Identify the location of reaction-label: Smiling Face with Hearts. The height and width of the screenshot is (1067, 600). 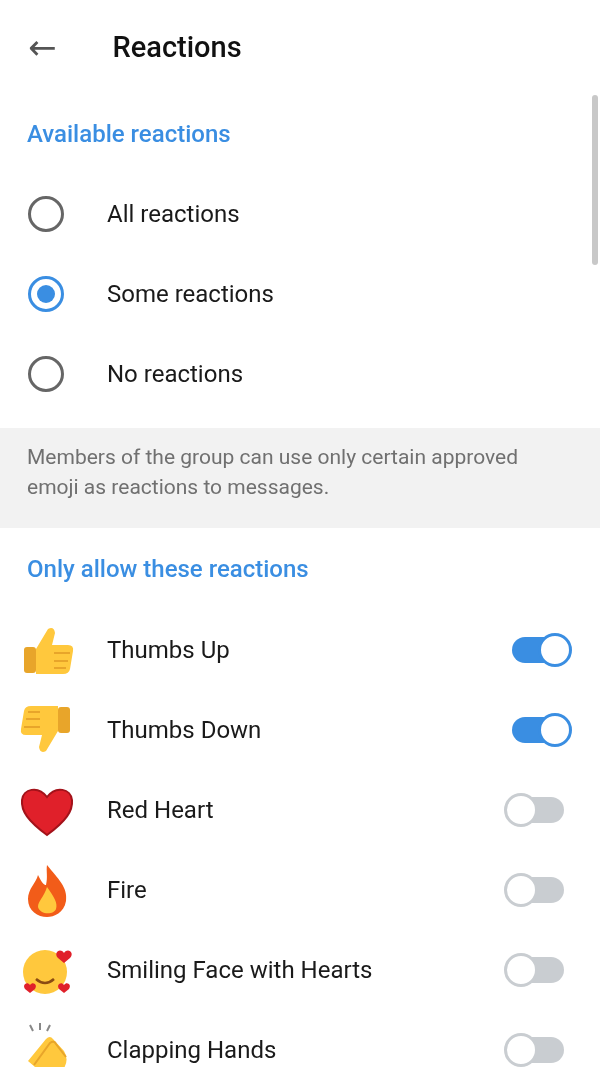
(240, 970).